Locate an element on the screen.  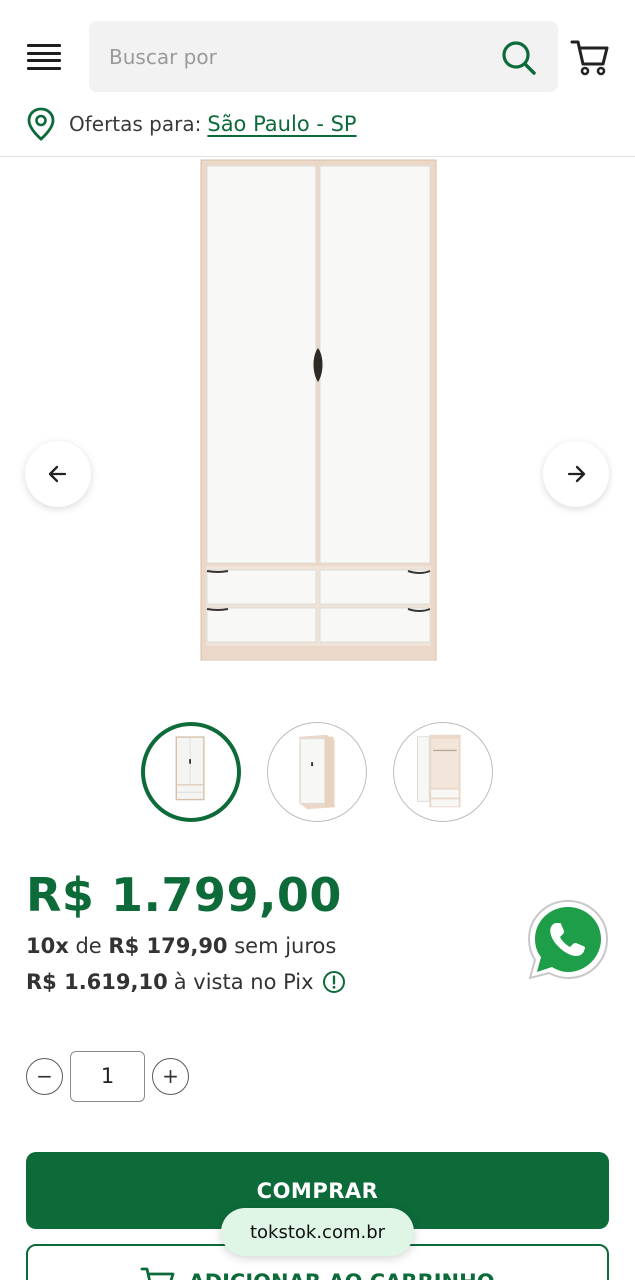
installment-count: 10x is located at coordinates (47, 946).